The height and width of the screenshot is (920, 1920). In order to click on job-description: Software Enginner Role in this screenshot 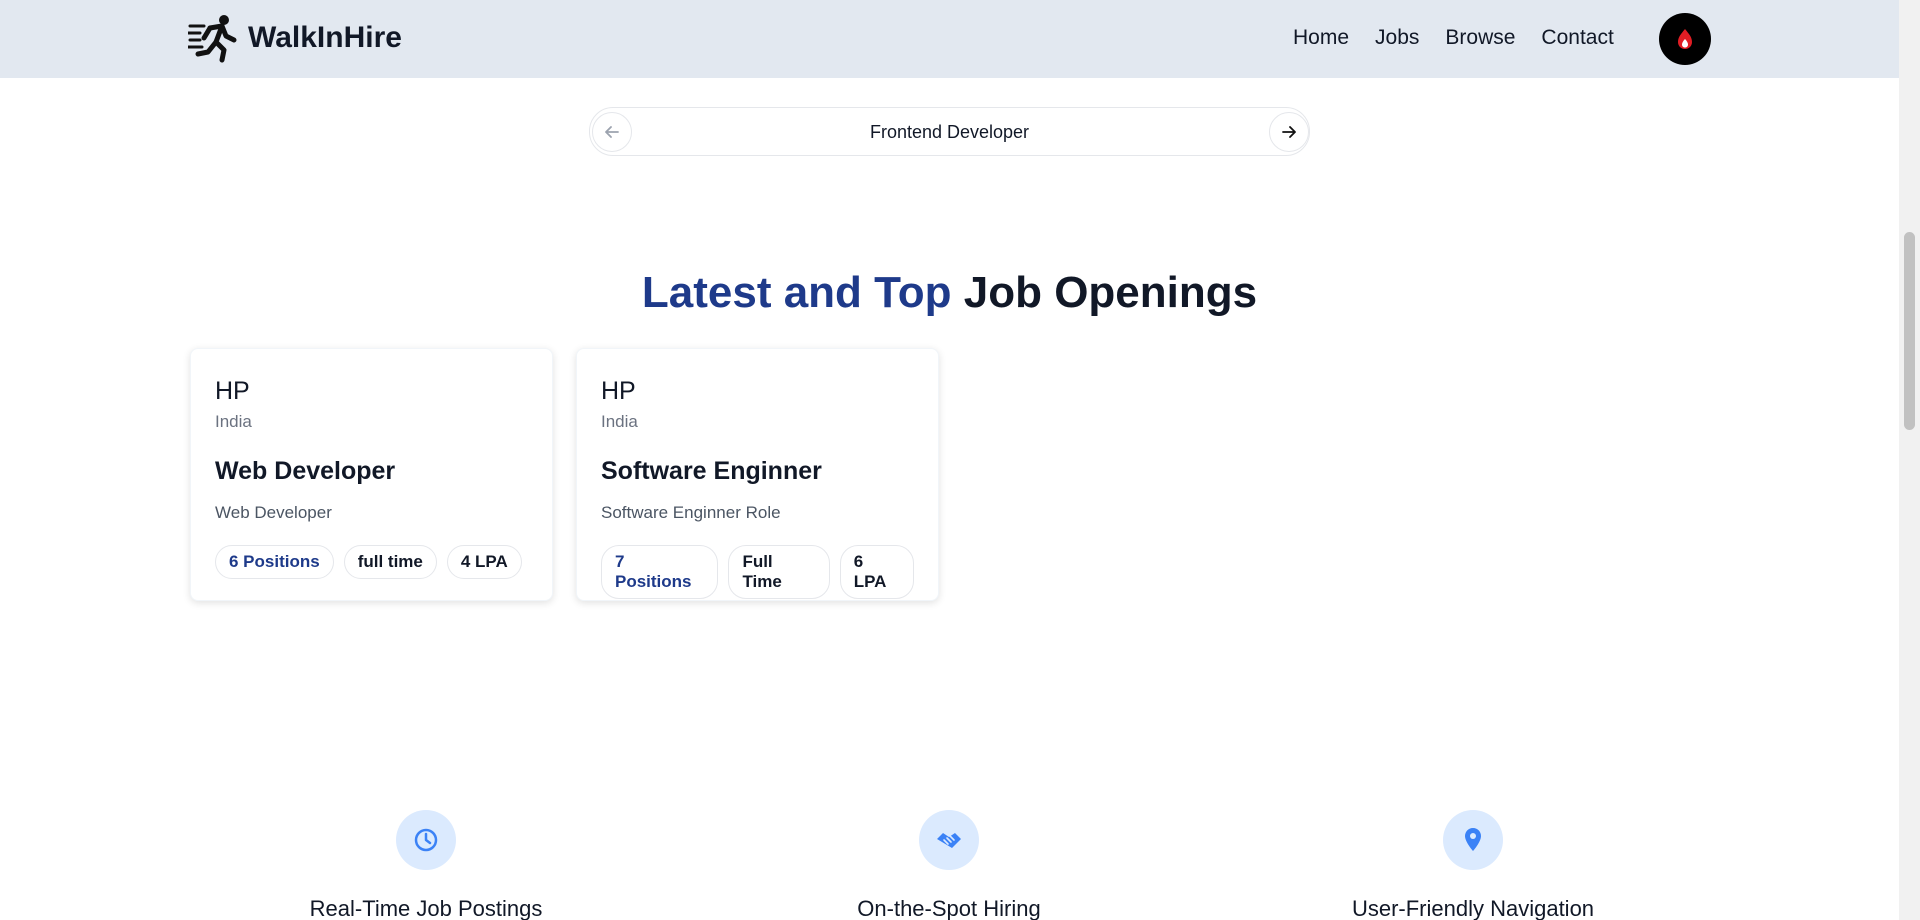, I will do `click(691, 512)`.